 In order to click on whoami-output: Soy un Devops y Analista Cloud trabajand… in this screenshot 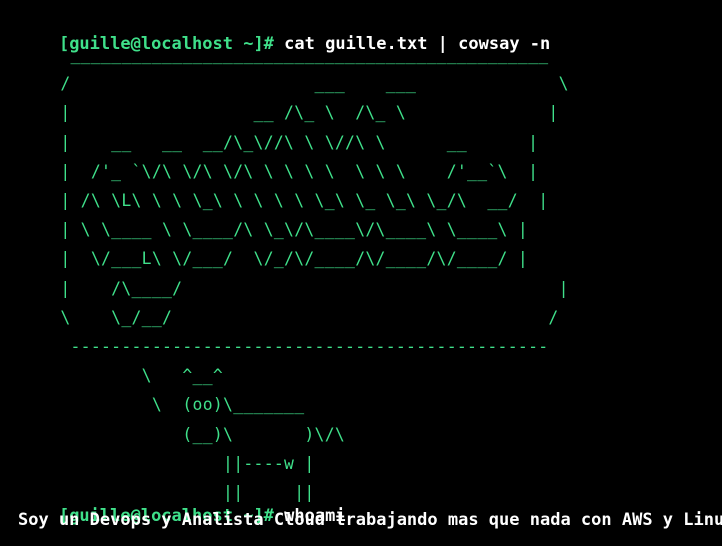, I will do `click(370, 520)`.